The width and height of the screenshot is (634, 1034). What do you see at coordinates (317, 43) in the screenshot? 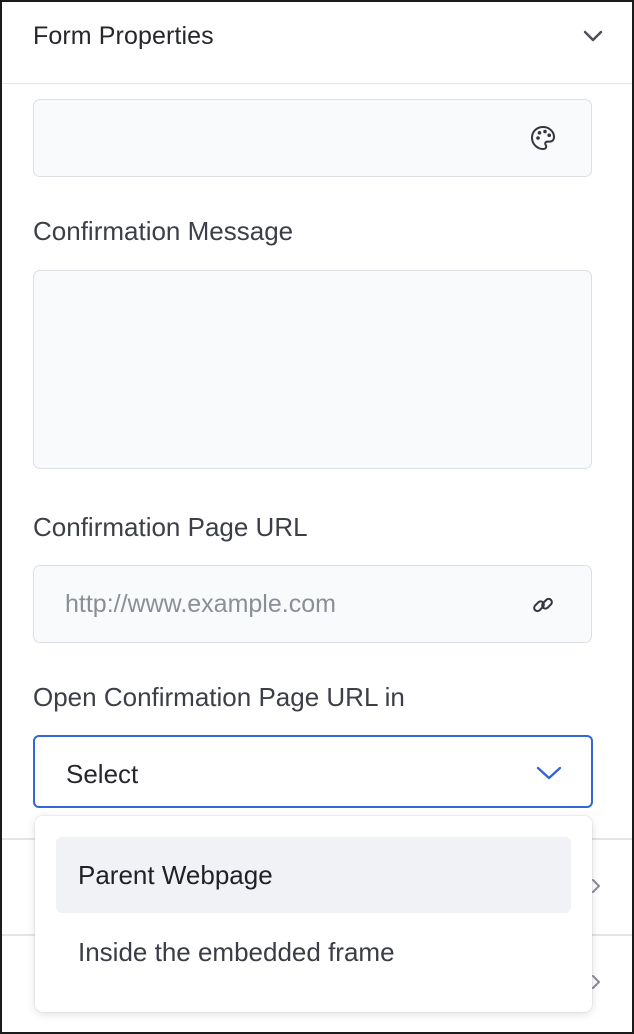
I see `section-header: Form Properties` at bounding box center [317, 43].